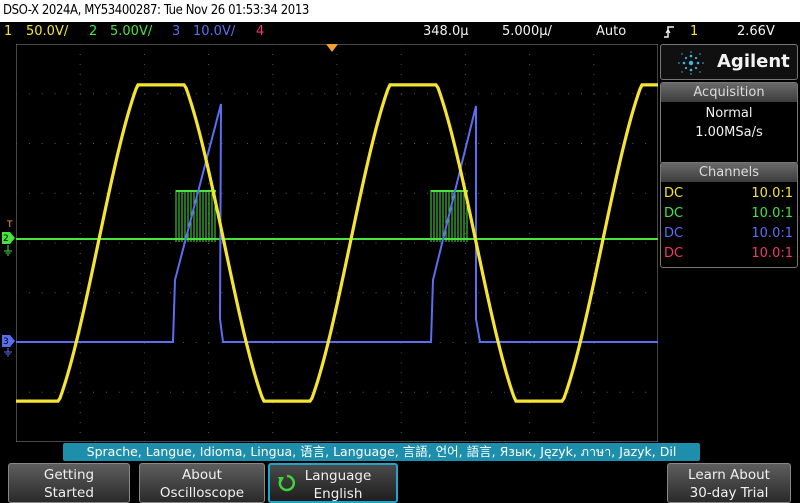  Describe the element at coordinates (446, 32) in the screenshot. I see `horizontal-delay: 348.0µ` at that location.